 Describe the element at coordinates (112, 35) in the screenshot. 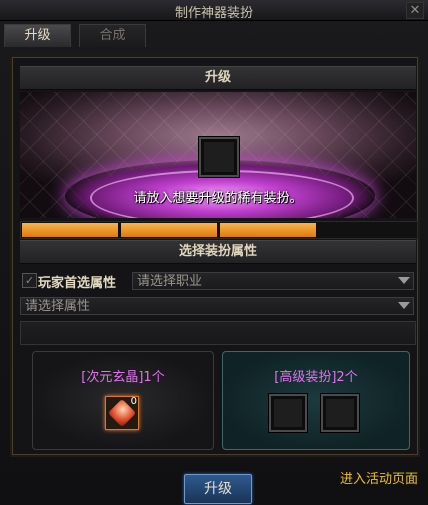

I see `tab-synthesis: 合成` at that location.